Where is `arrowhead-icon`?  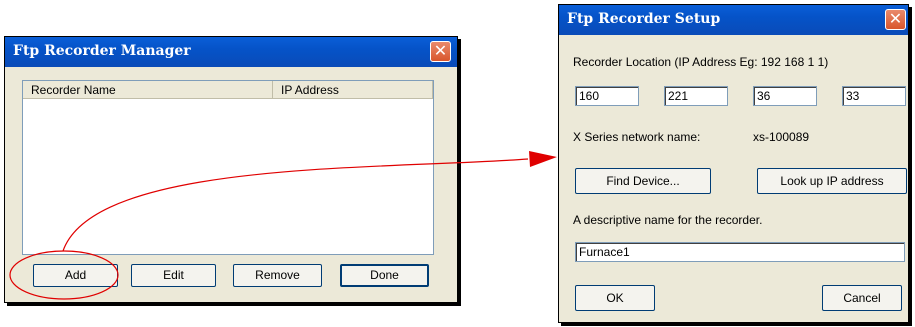 arrowhead-icon is located at coordinates (543, 159).